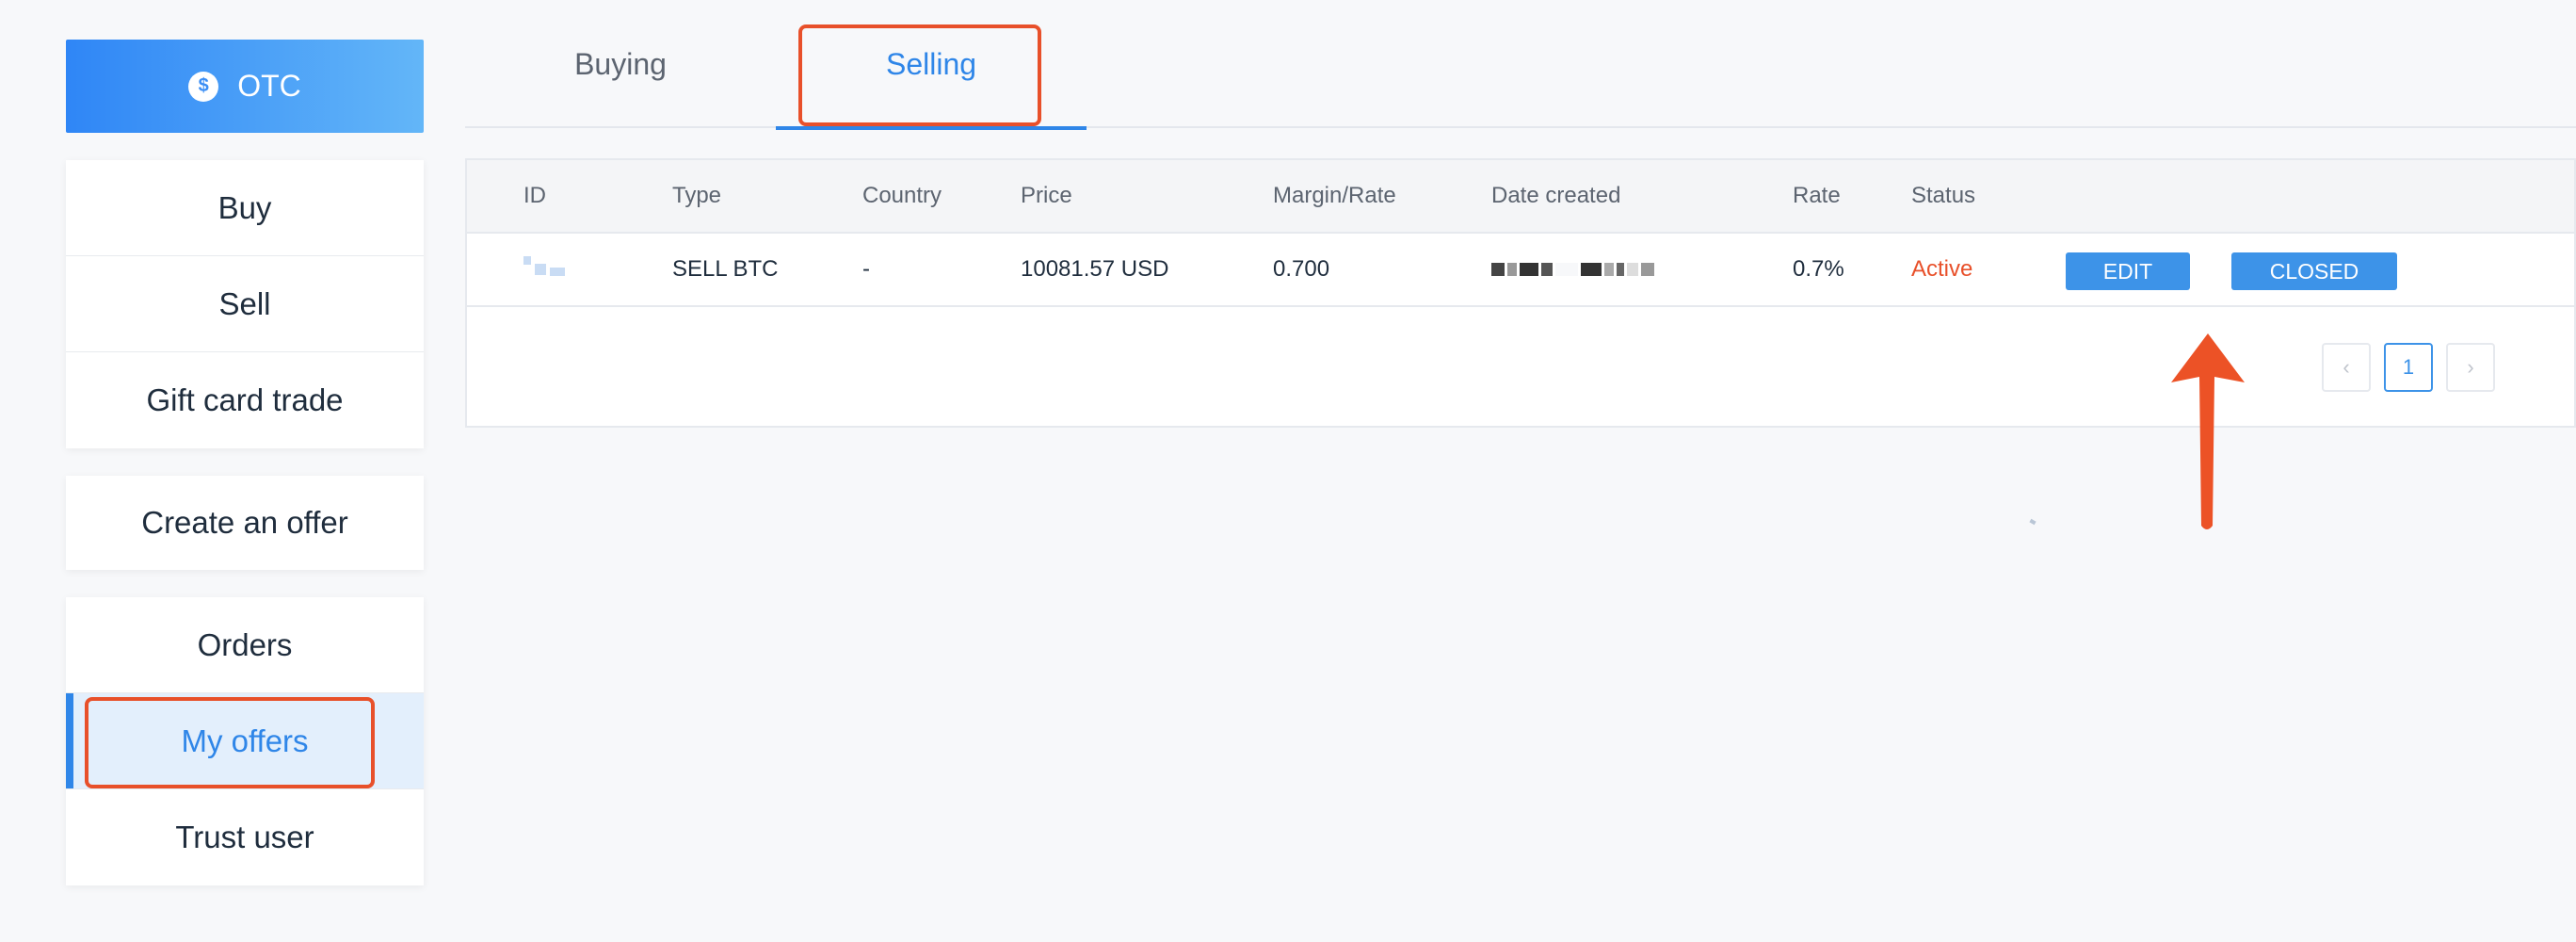 Image resolution: width=2576 pixels, height=942 pixels. What do you see at coordinates (1095, 269) in the screenshot?
I see `cell-price: 10081.57 USD` at bounding box center [1095, 269].